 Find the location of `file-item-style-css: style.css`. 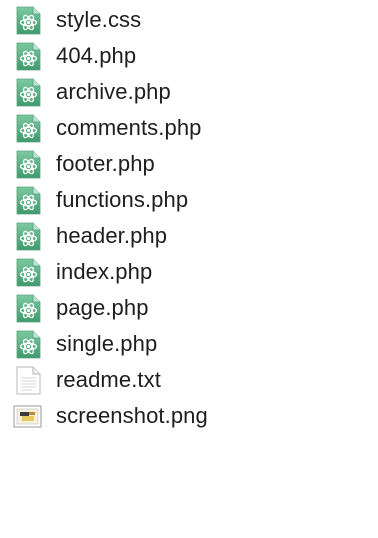

file-item-style-css: style.css is located at coordinates (189, 20).